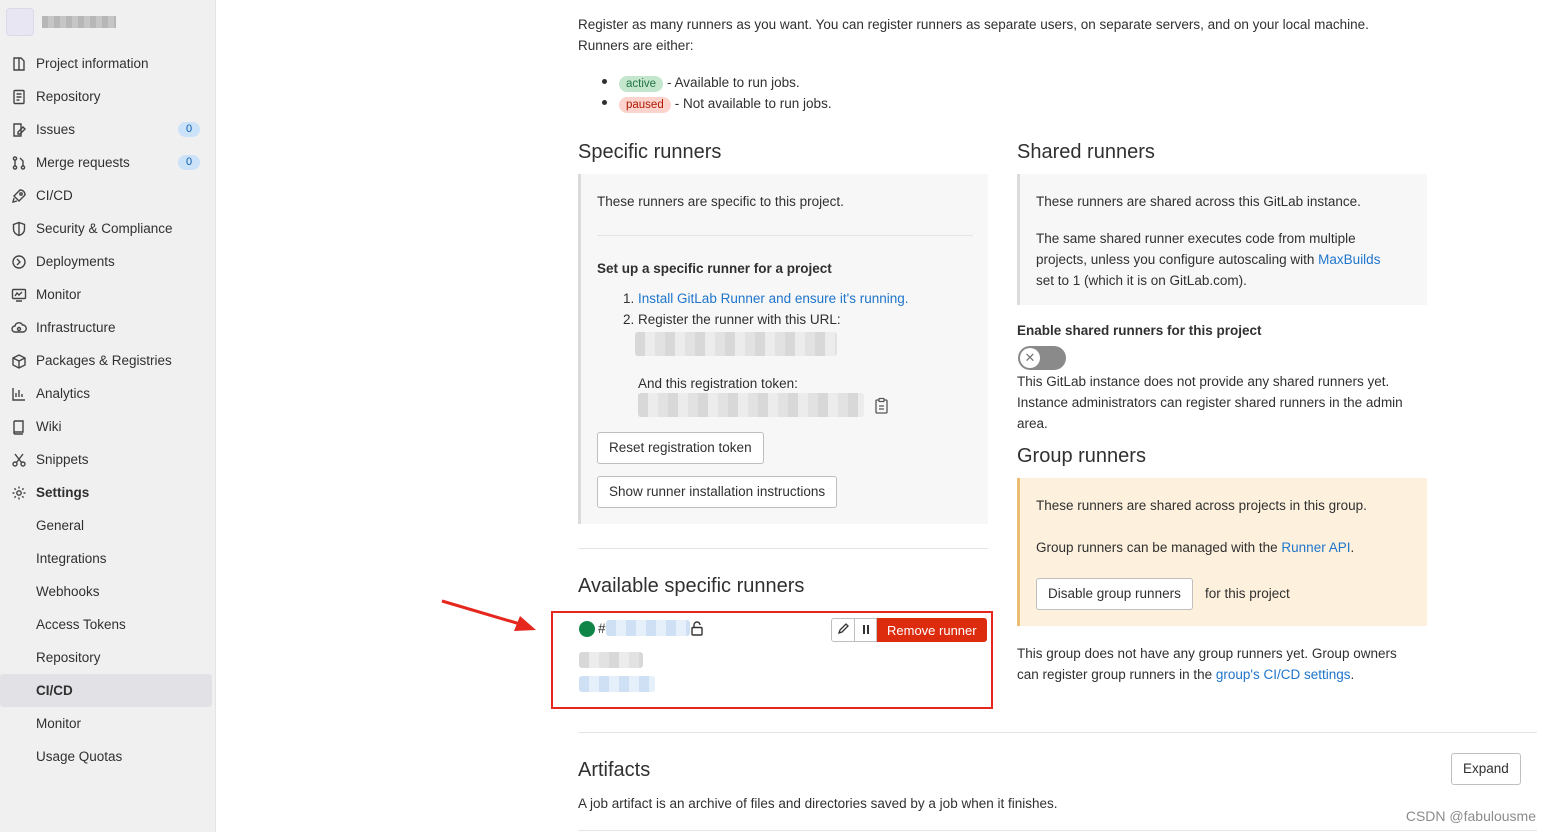  Describe the element at coordinates (81, 624) in the screenshot. I see `sidebar-subitem-label: Access Tokens` at that location.